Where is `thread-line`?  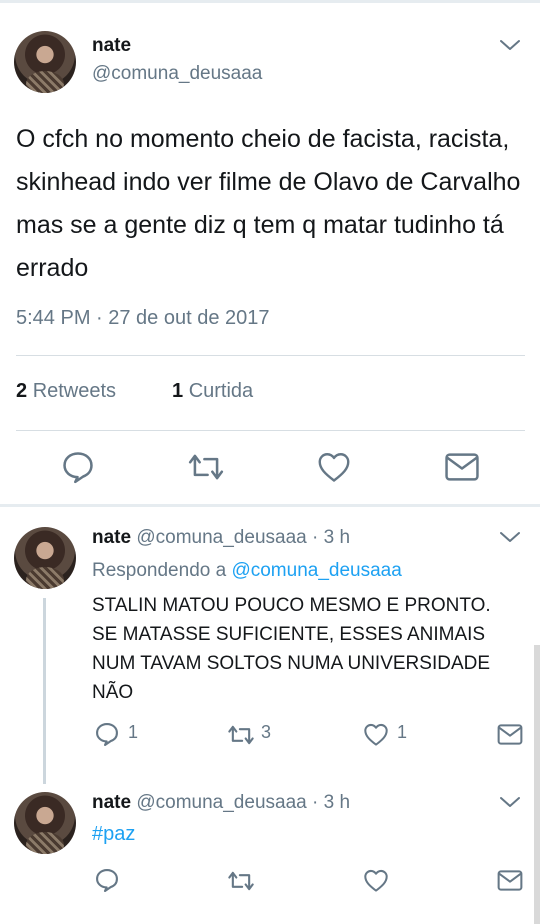
thread-line is located at coordinates (44, 691).